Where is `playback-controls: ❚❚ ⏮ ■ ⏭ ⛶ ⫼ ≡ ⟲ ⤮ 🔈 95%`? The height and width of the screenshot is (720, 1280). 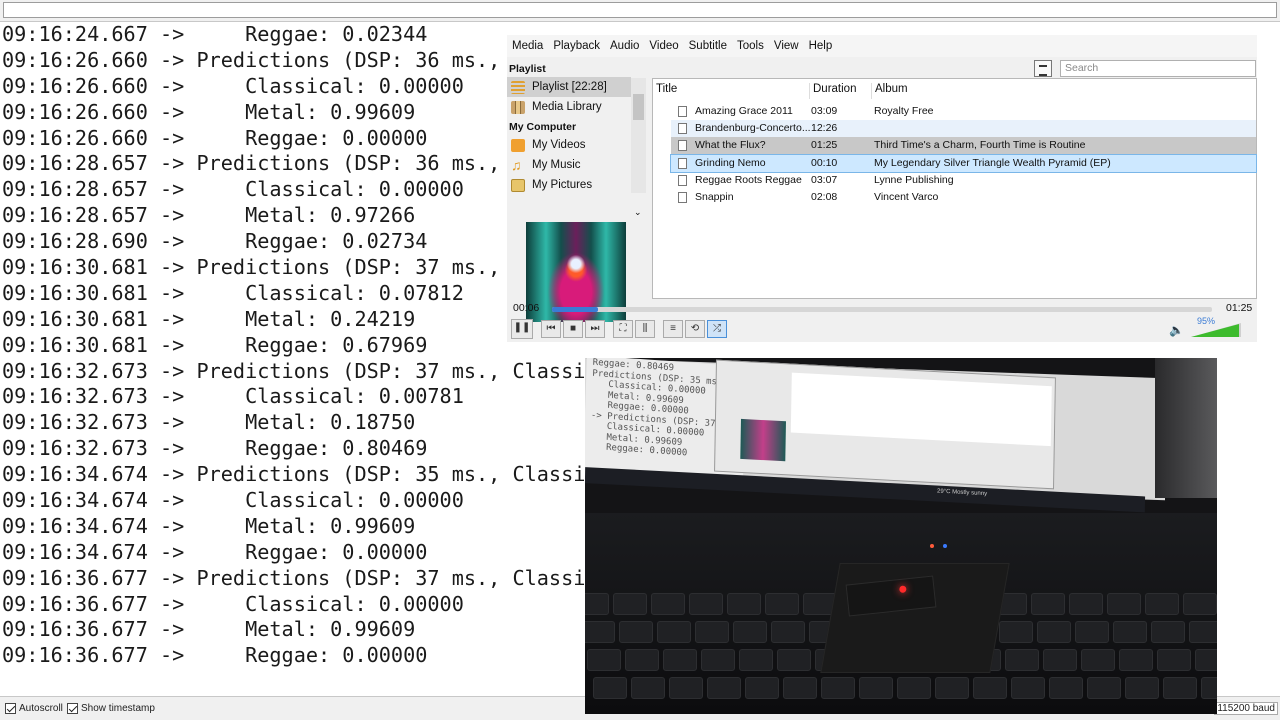 playback-controls: ❚❚ ⏮ ■ ⏭ ⛶ ⫼ ≡ ⟲ ⤮ 🔈 95% is located at coordinates (882, 328).